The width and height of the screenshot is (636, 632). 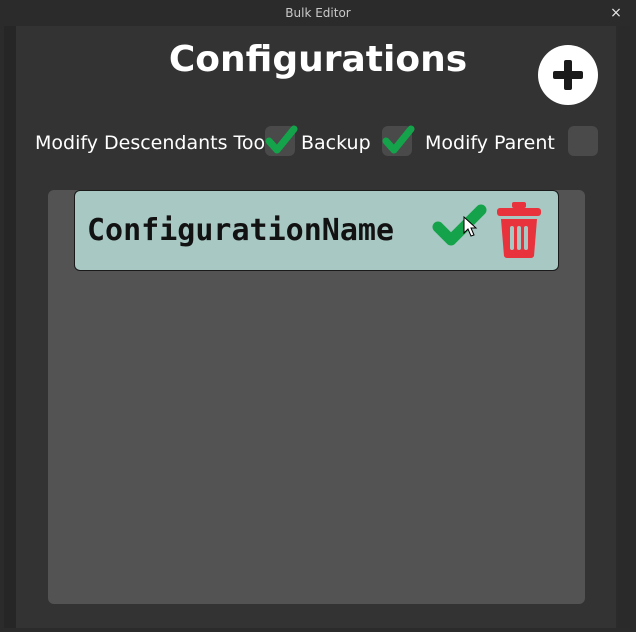 I want to click on window-titlebar: Bulk Editor ×, so click(x=318, y=13).